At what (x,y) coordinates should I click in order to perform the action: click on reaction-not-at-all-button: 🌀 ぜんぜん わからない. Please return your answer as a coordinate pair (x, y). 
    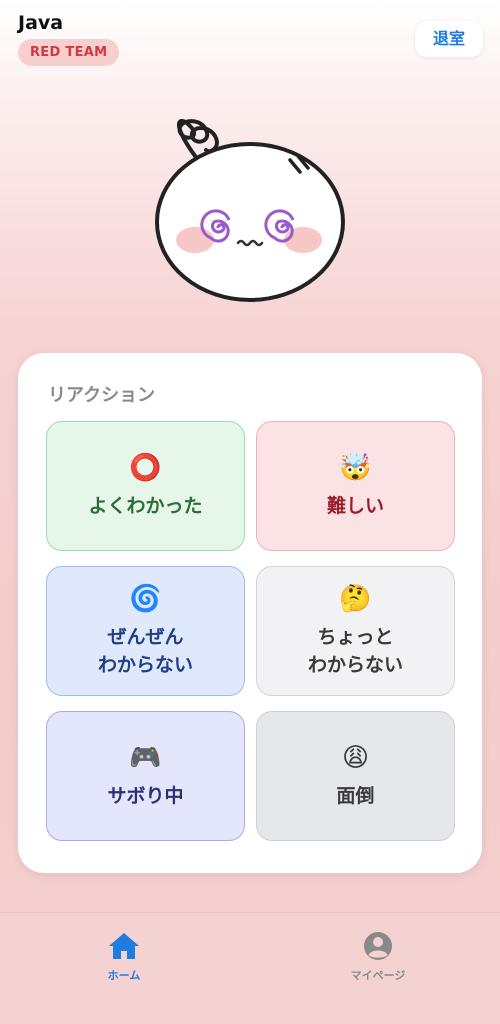
    Looking at the image, I should click on (145, 631).